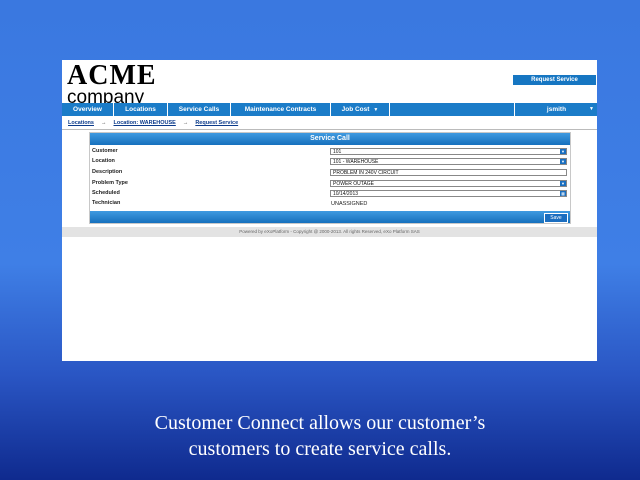 The image size is (640, 480). I want to click on technician-label: Technician, so click(106, 203).